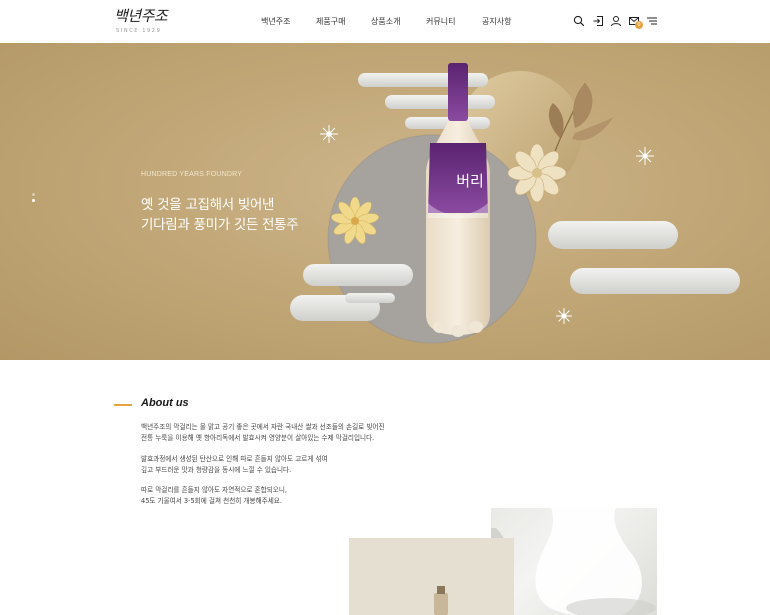 This screenshot has width=770, height=615. What do you see at coordinates (440, 21) in the screenshot?
I see `nav-item-community: 커뮤니티` at bounding box center [440, 21].